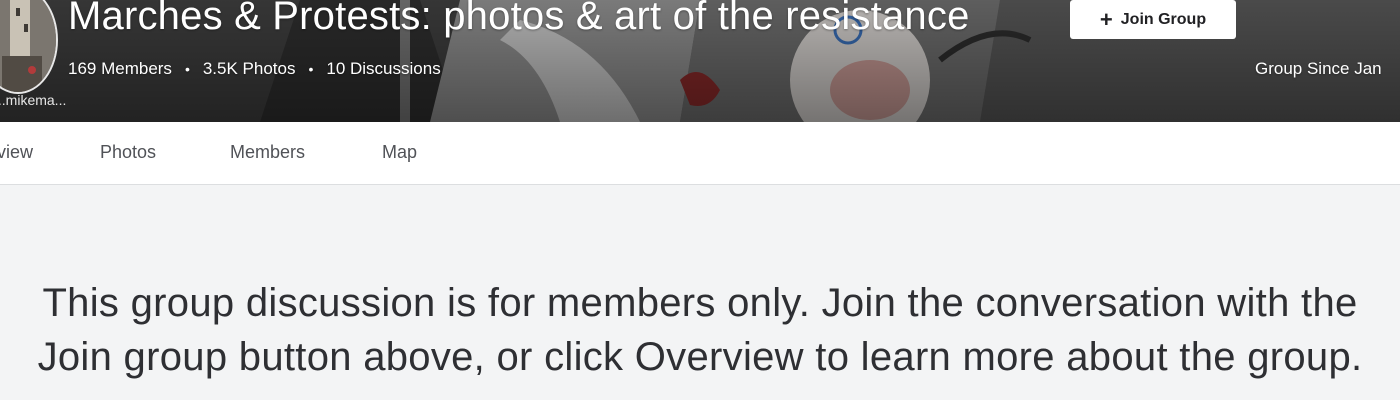 The height and width of the screenshot is (400, 1400). What do you see at coordinates (399, 152) in the screenshot?
I see `tab-map: Map` at bounding box center [399, 152].